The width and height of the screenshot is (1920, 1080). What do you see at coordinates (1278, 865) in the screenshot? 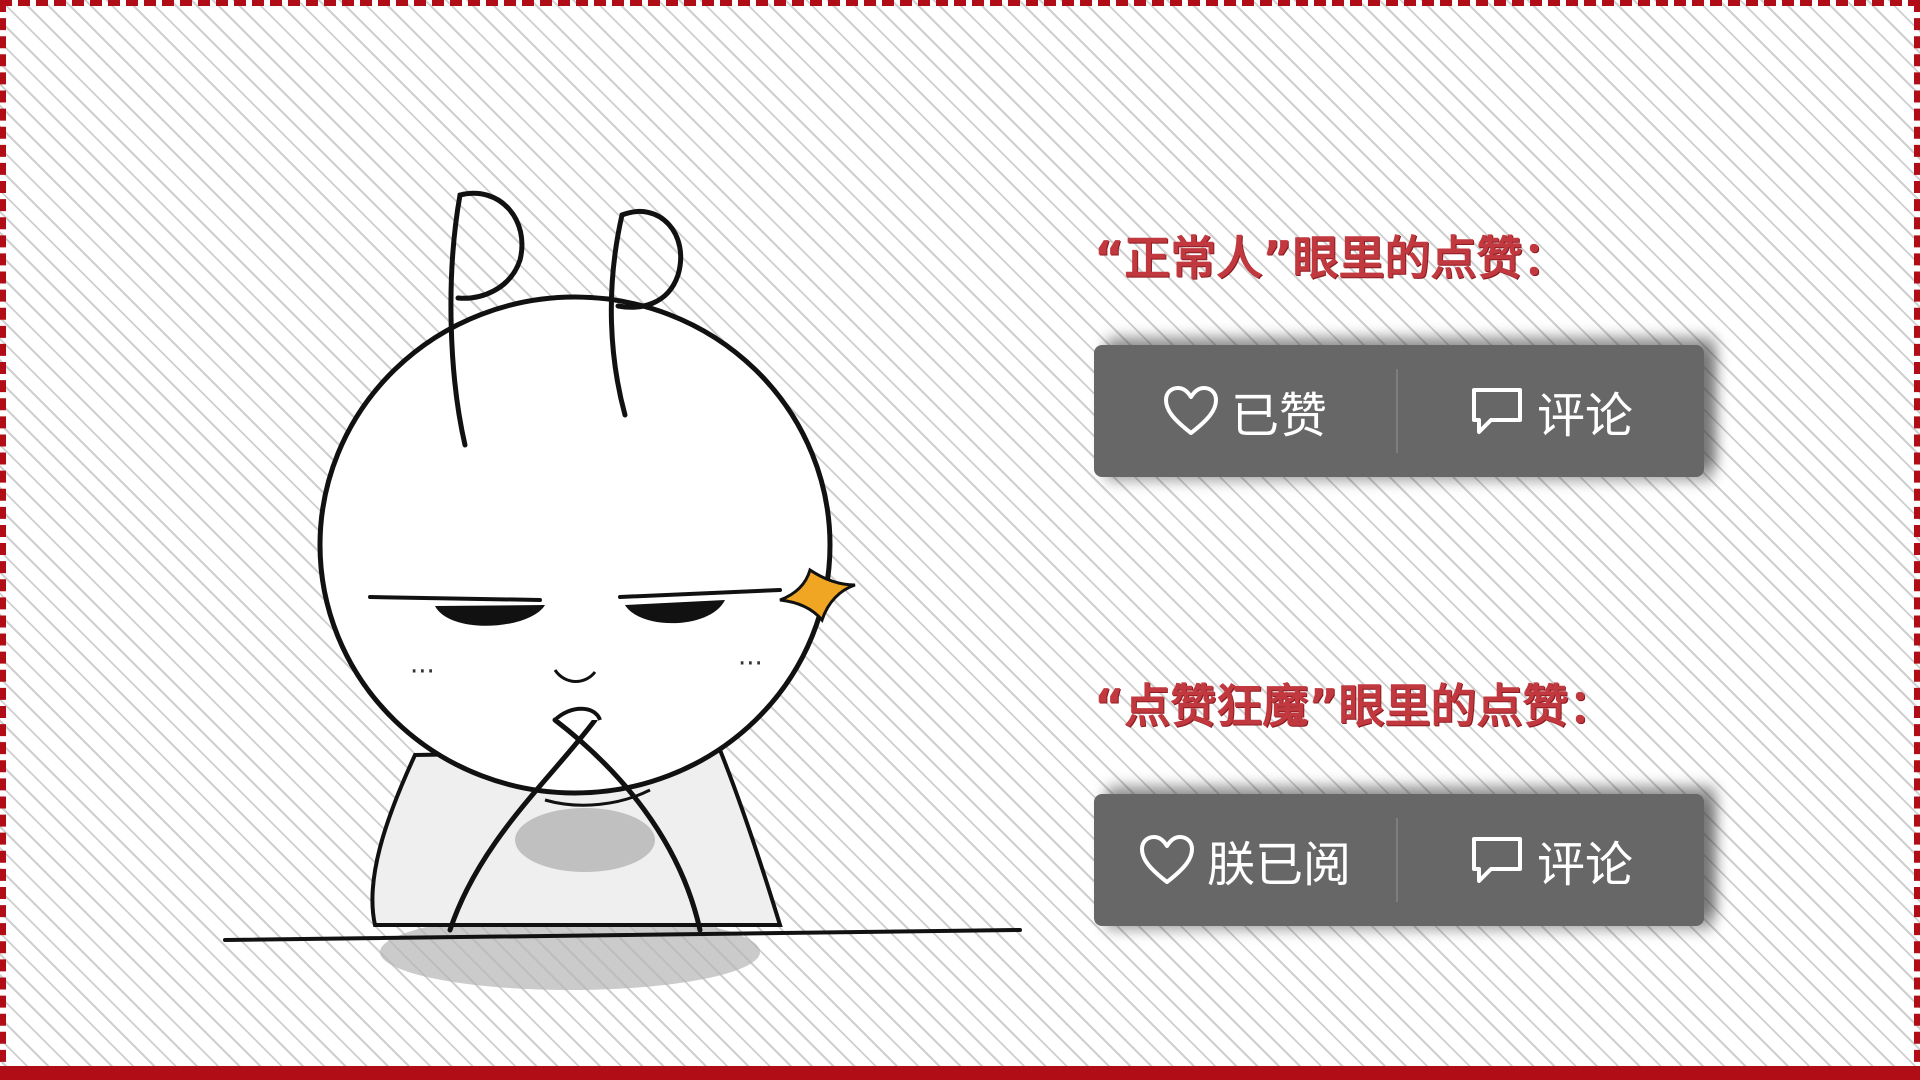
I see `like-label: 朕已阅` at bounding box center [1278, 865].